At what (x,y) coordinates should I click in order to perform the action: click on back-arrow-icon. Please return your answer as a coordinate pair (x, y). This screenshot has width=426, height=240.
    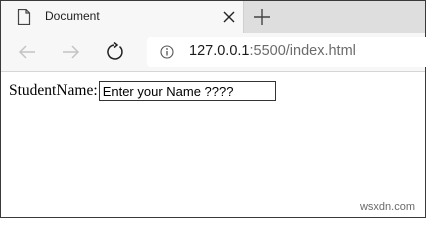
    Looking at the image, I should click on (27, 52).